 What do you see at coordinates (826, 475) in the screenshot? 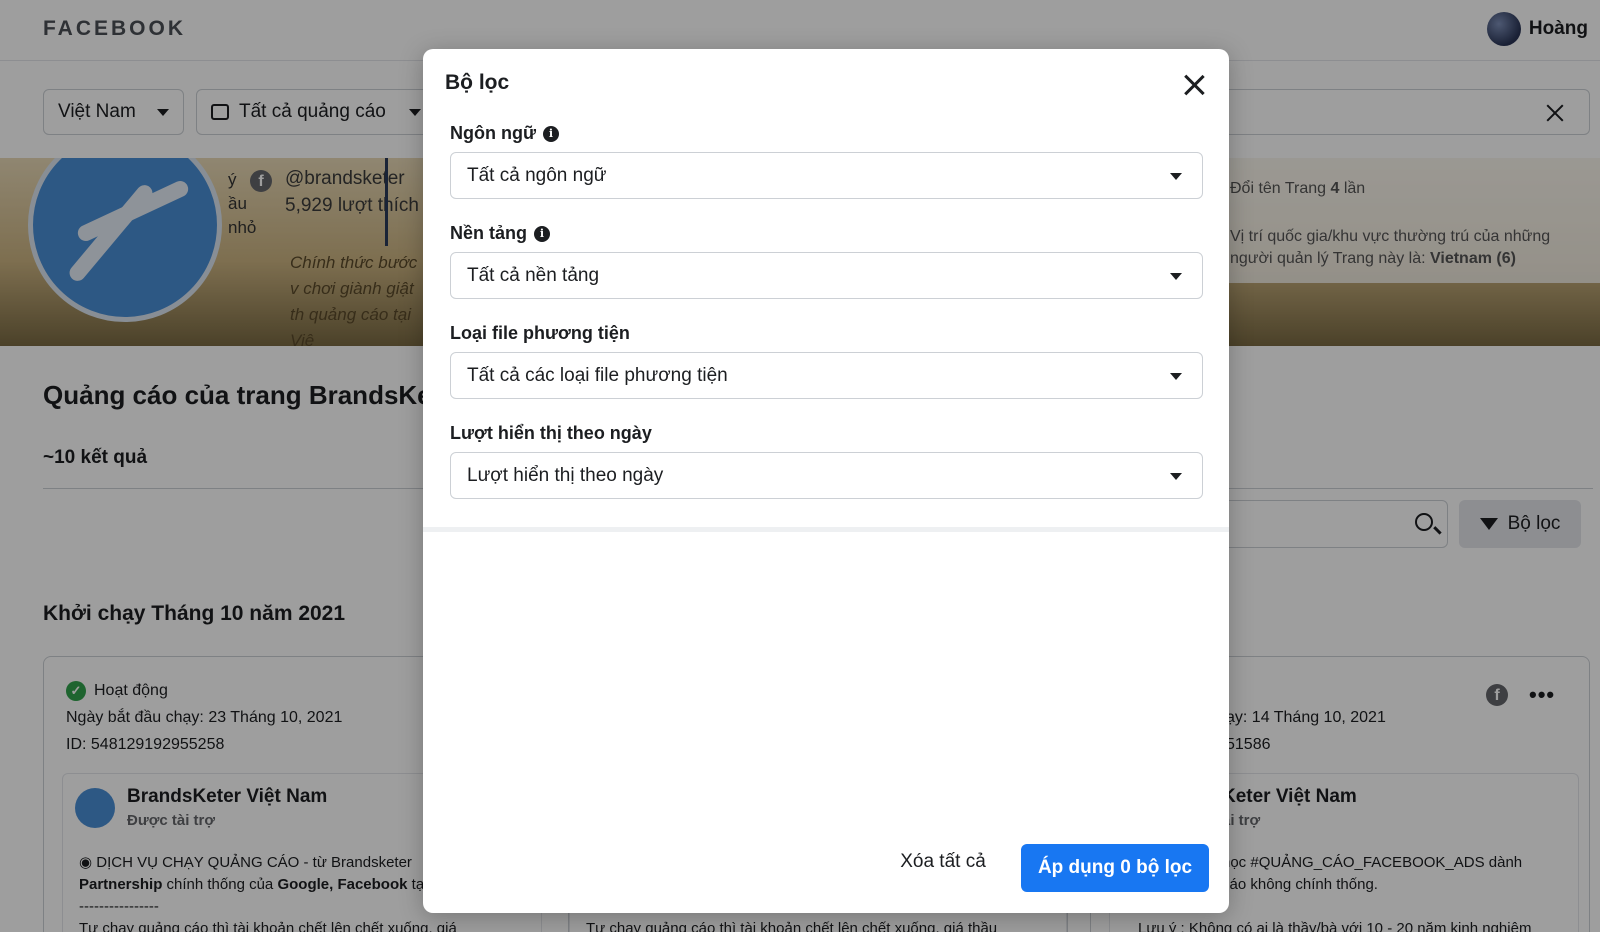
I see `daily-impressions-select: Lượt hiển thị theo ngày` at bounding box center [826, 475].